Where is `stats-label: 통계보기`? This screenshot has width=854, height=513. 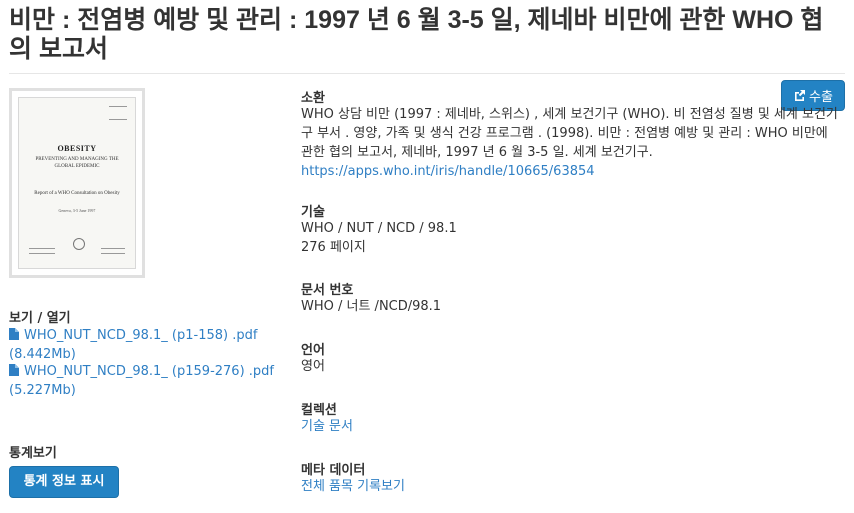 stats-label: 통계보기 is located at coordinates (33, 453).